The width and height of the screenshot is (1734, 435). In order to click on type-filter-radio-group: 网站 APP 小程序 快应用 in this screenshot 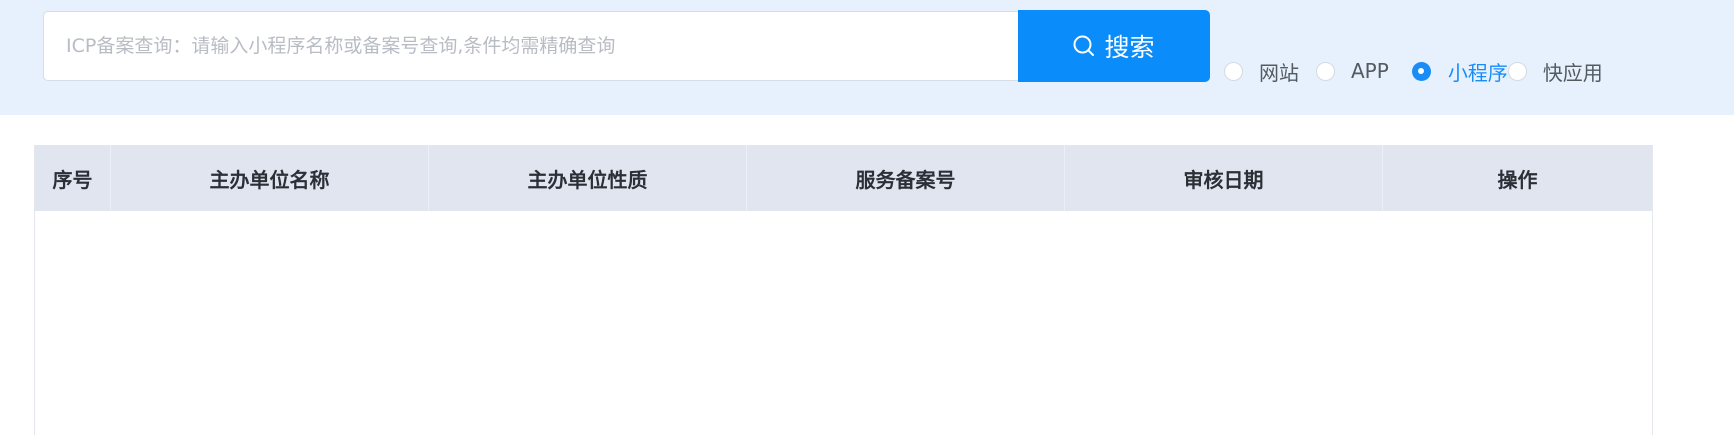, I will do `click(1413, 71)`.